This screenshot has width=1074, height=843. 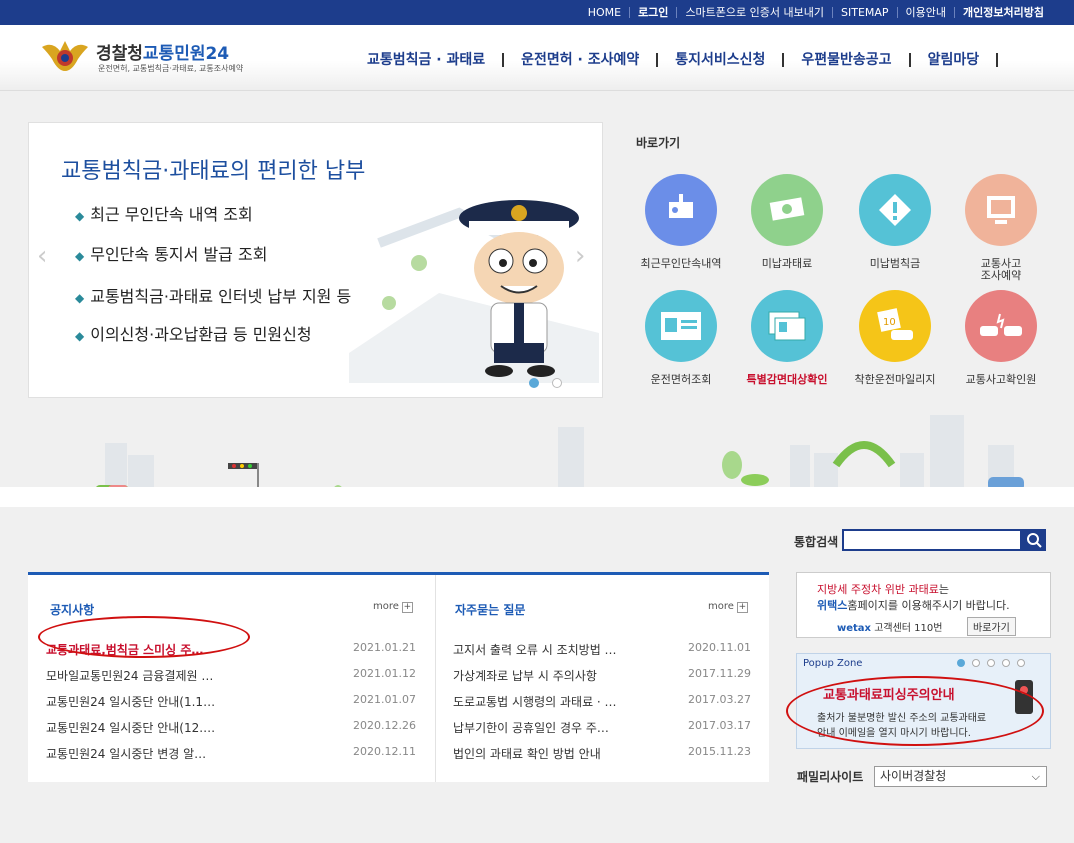 I want to click on slider-prev-icon: ‹, so click(x=42, y=256).